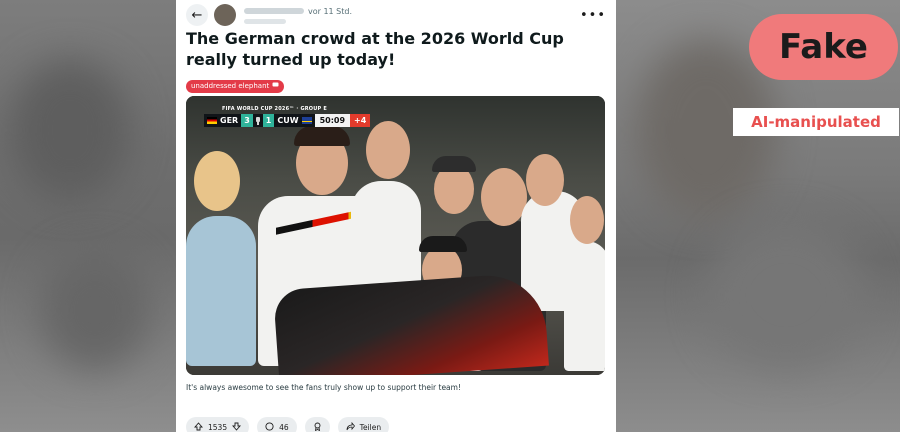  I want to click on redacted-username, so click(274, 11).